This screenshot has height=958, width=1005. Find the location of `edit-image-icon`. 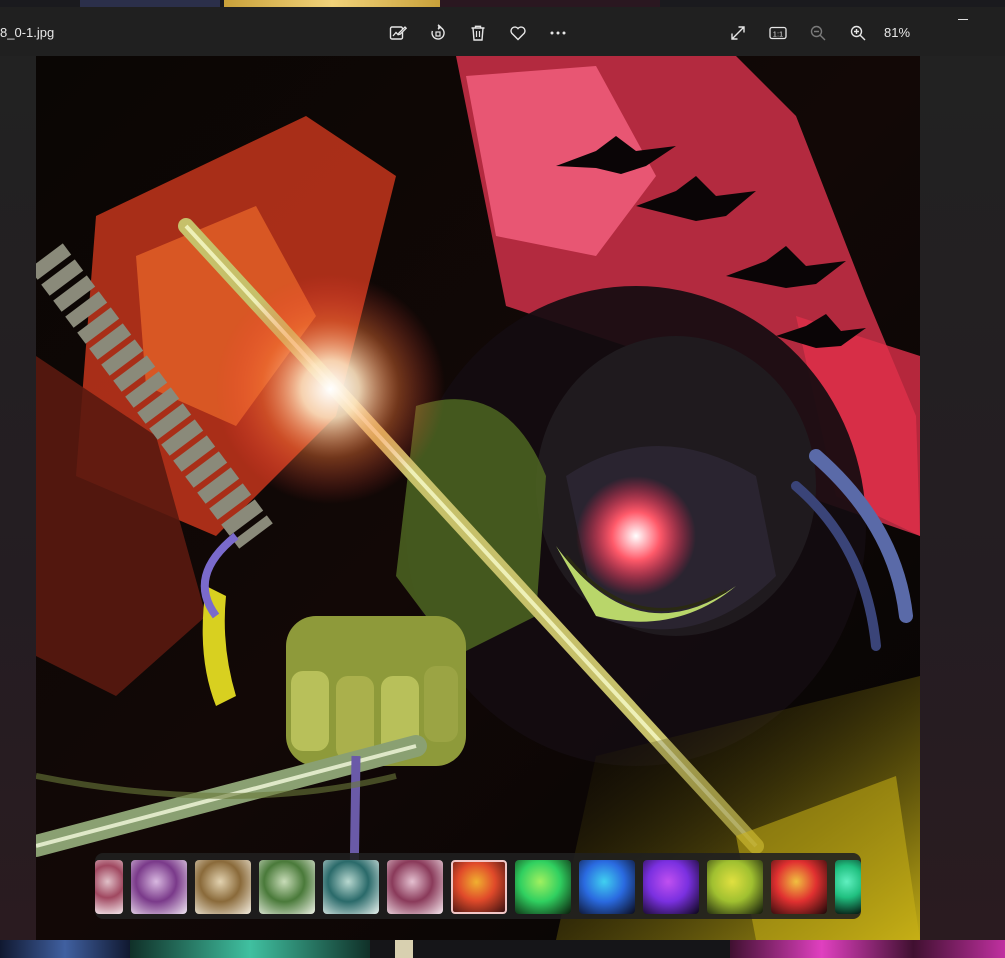

edit-image-icon is located at coordinates (398, 33).